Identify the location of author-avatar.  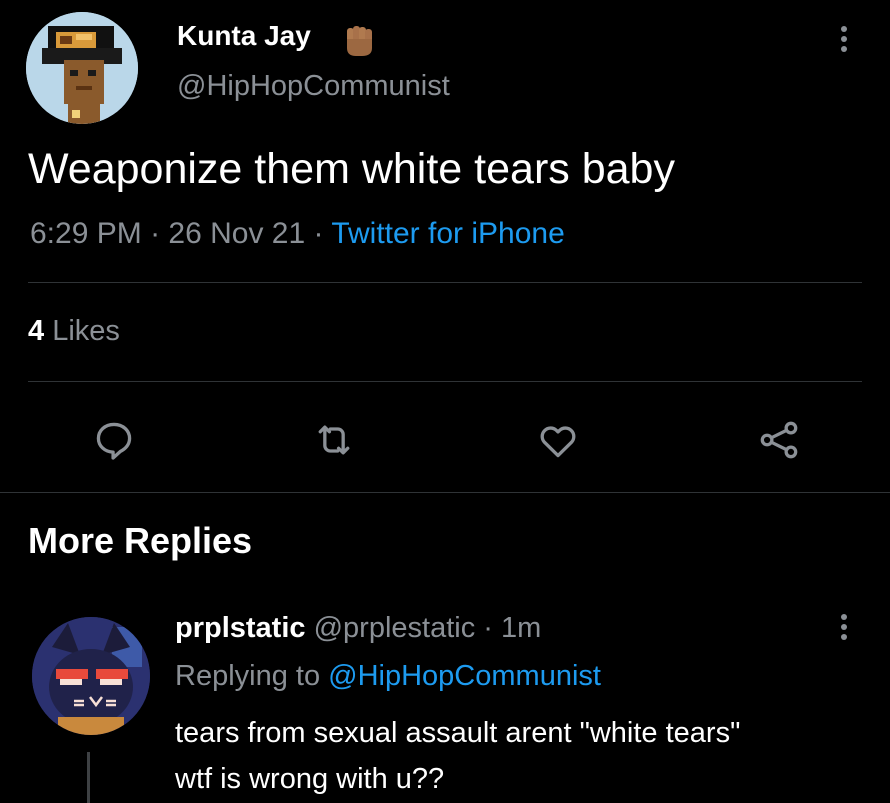
(82, 68).